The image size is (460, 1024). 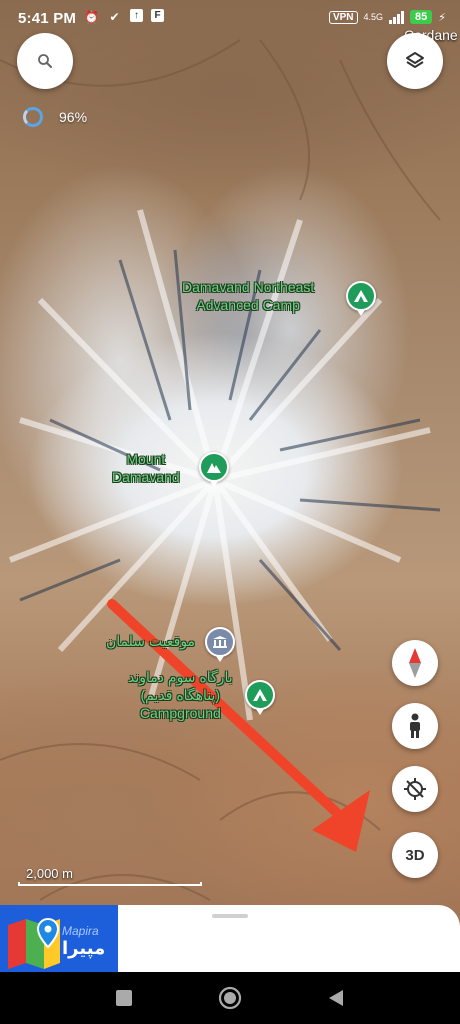 I want to click on toggle-3d-button: 3D, so click(x=415, y=855).